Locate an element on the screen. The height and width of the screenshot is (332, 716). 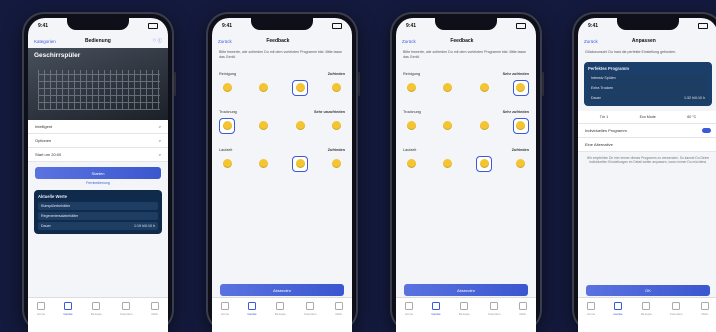
back-button: Kategorien is located at coordinates (45, 41).